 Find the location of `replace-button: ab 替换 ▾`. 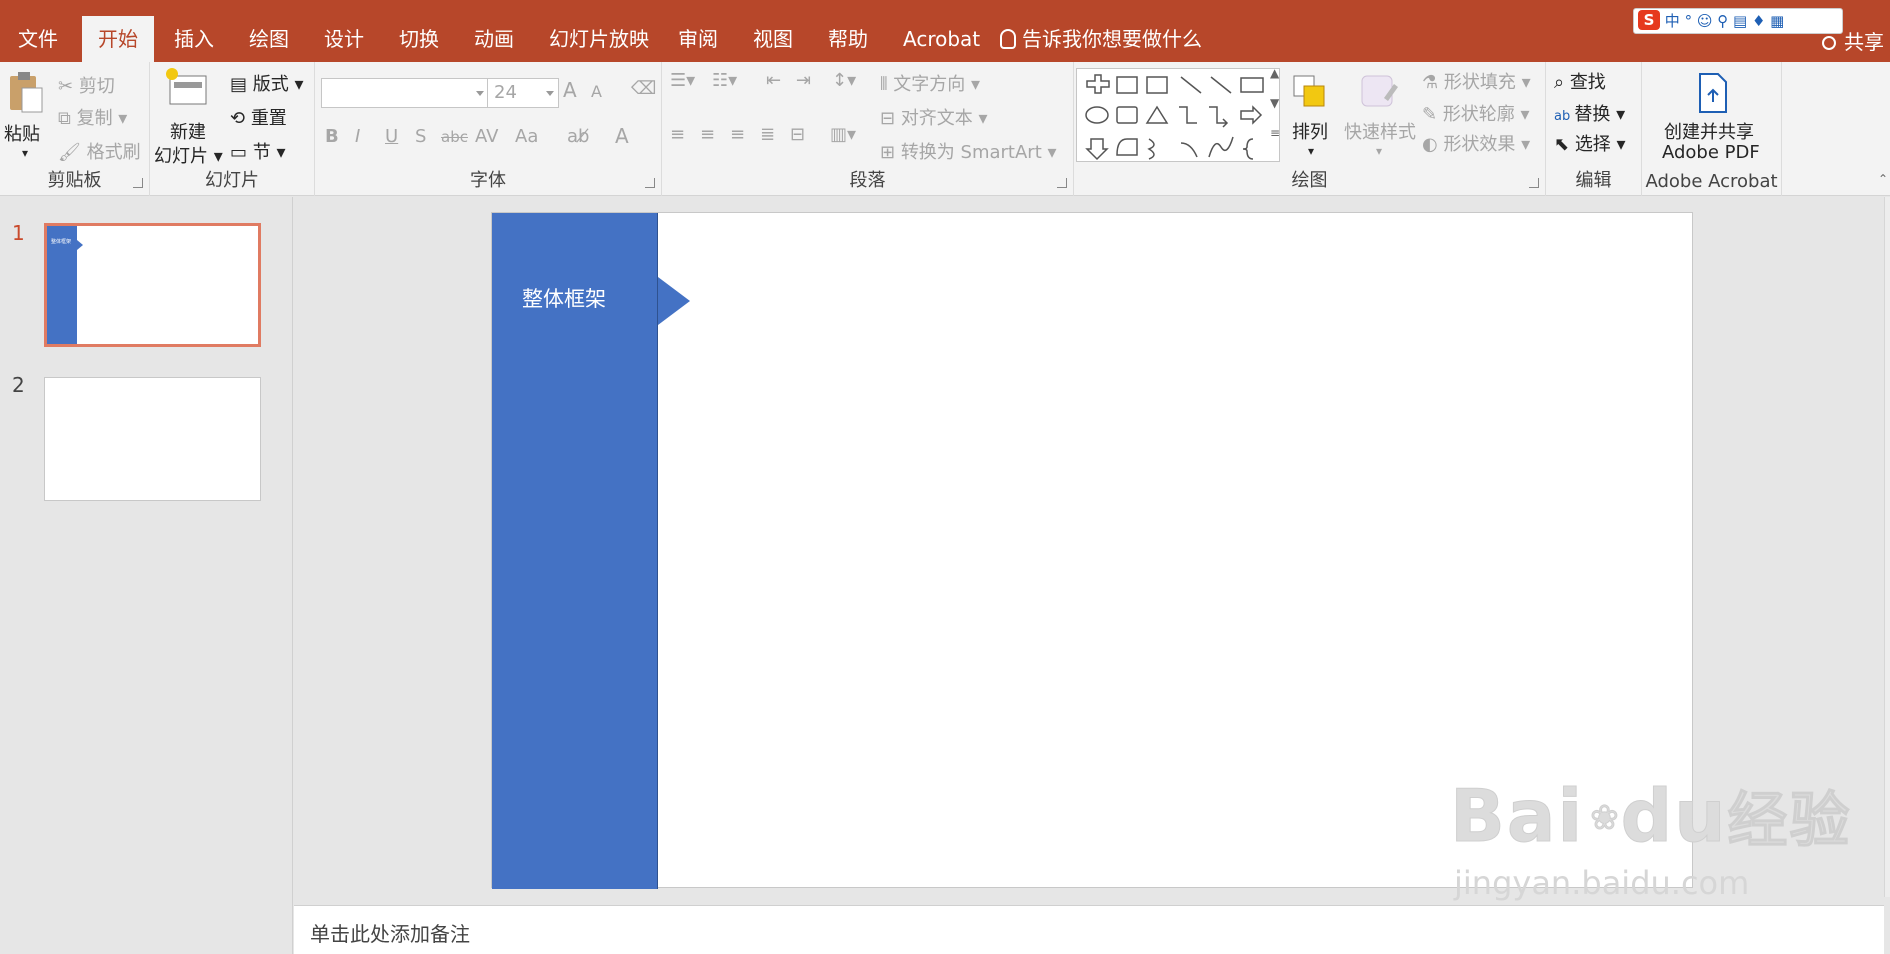

replace-button: ab 替换 ▾ is located at coordinates (1589, 113).